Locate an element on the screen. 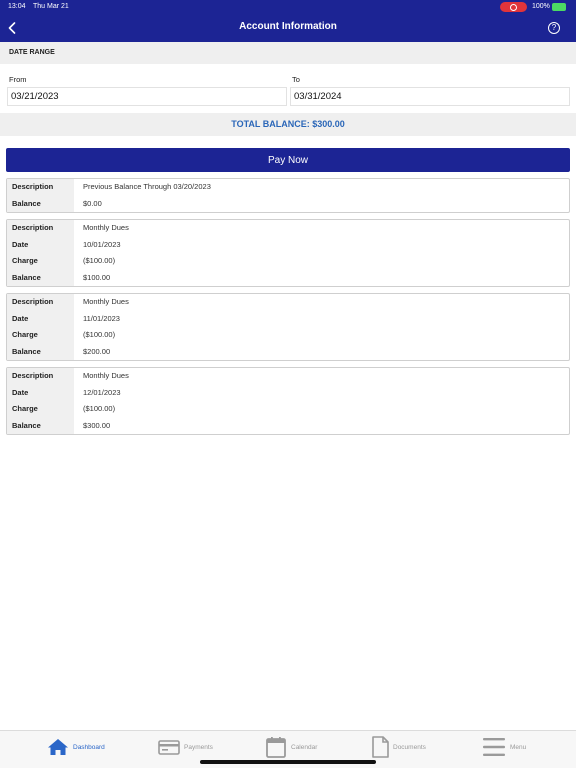 The width and height of the screenshot is (576, 768). tab-label: Payments is located at coordinates (198, 747).